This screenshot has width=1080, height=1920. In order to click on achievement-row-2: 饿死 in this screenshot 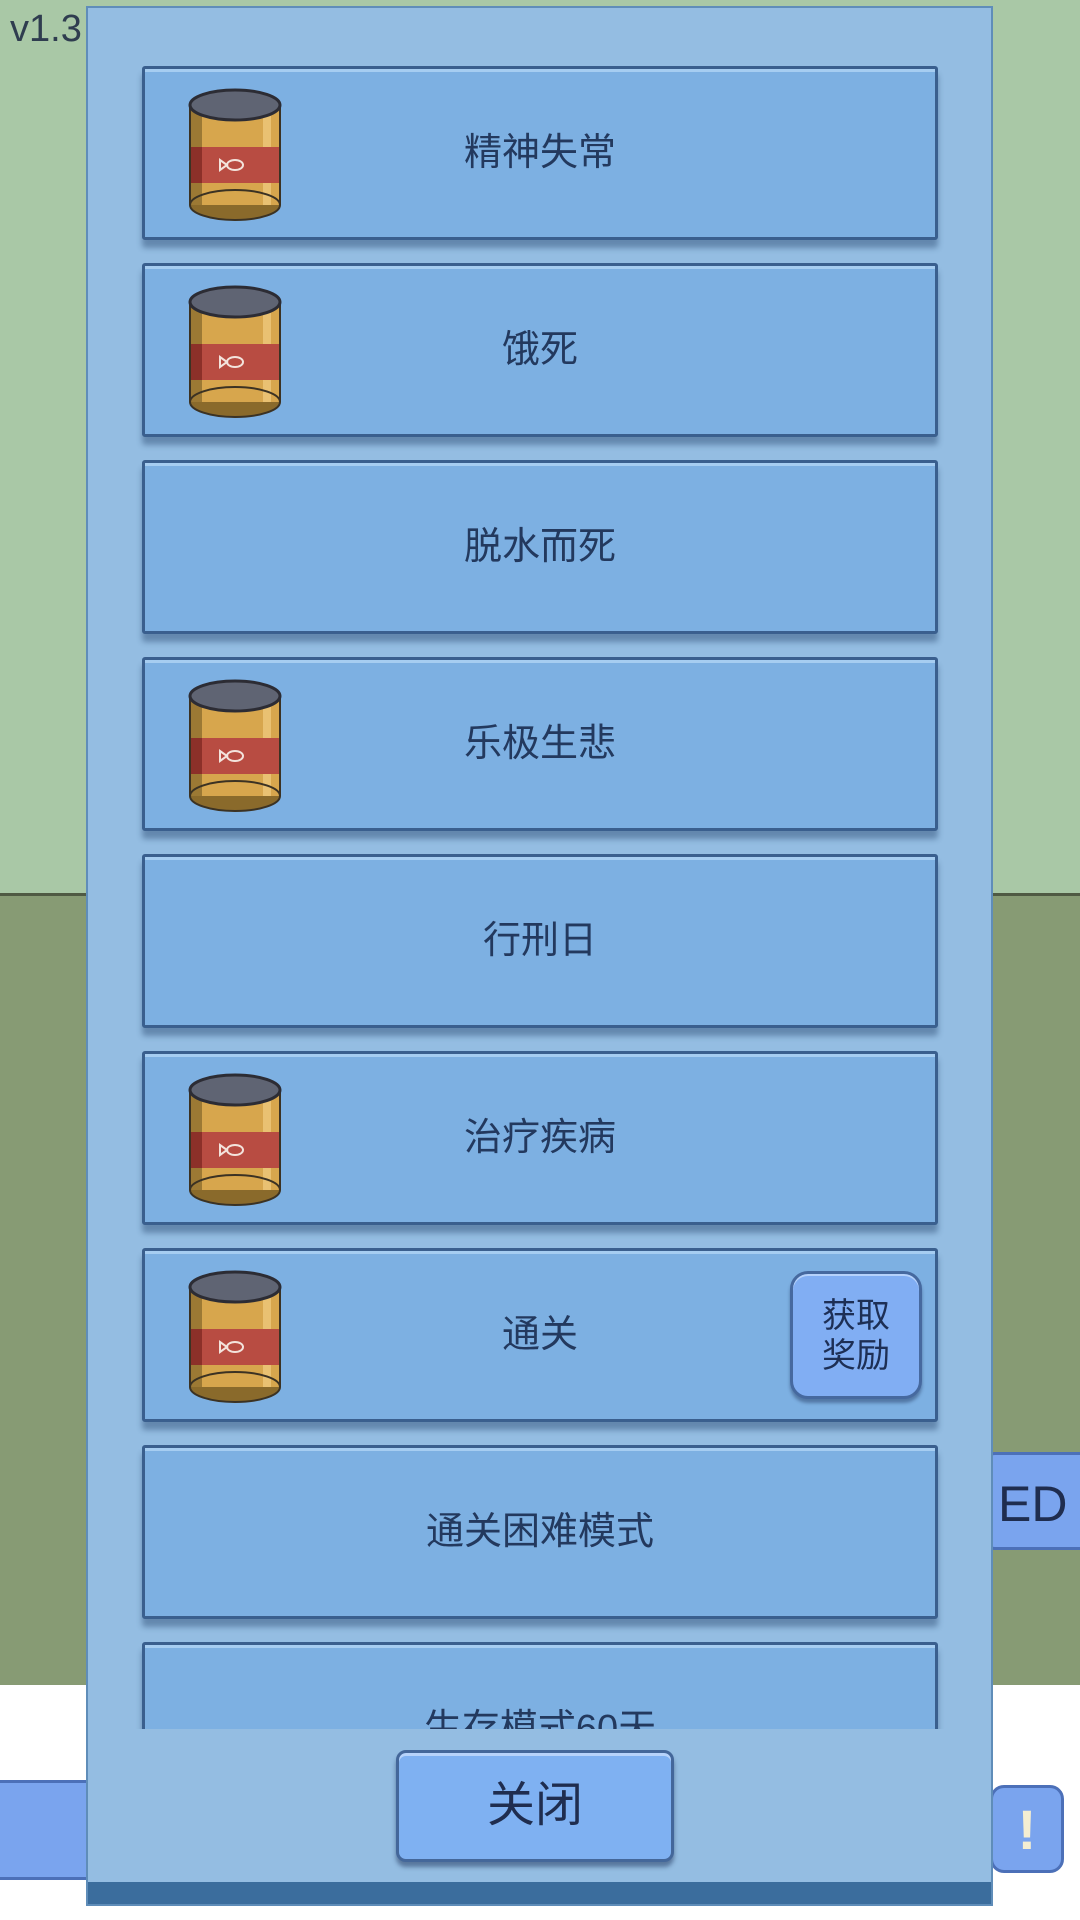, I will do `click(540, 350)`.